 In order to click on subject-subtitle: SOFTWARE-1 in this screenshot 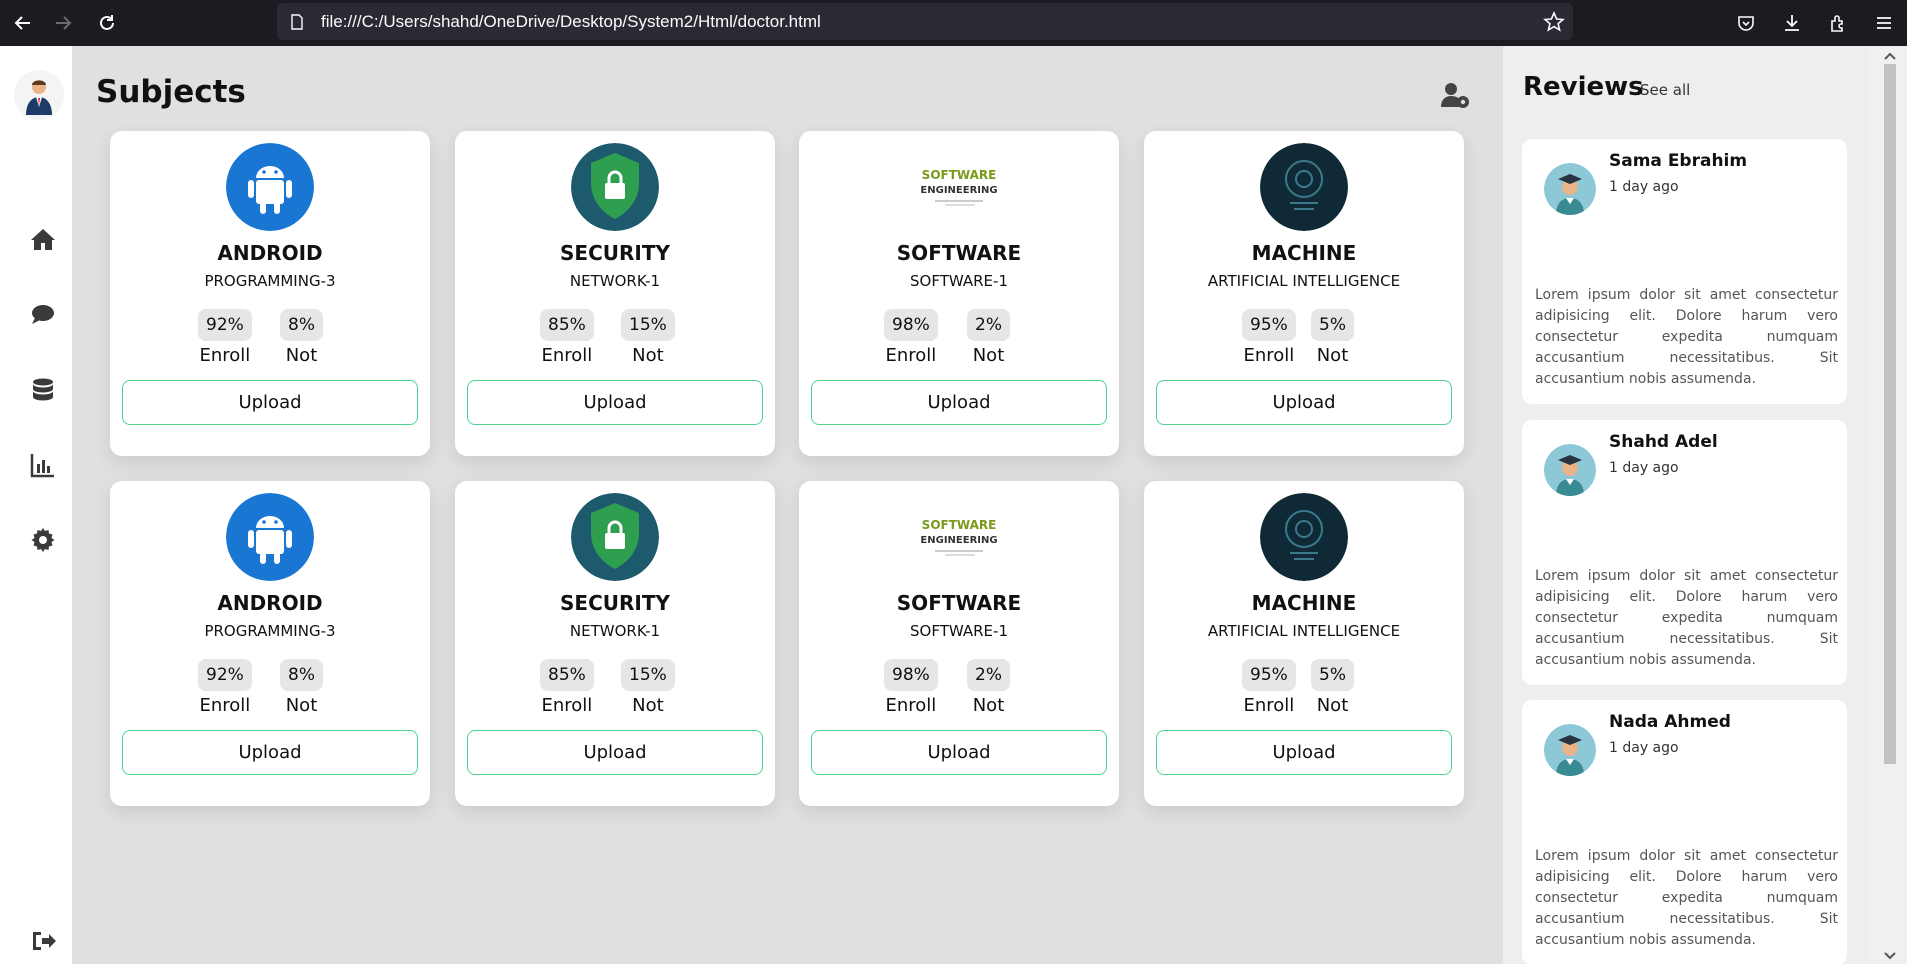, I will do `click(959, 631)`.